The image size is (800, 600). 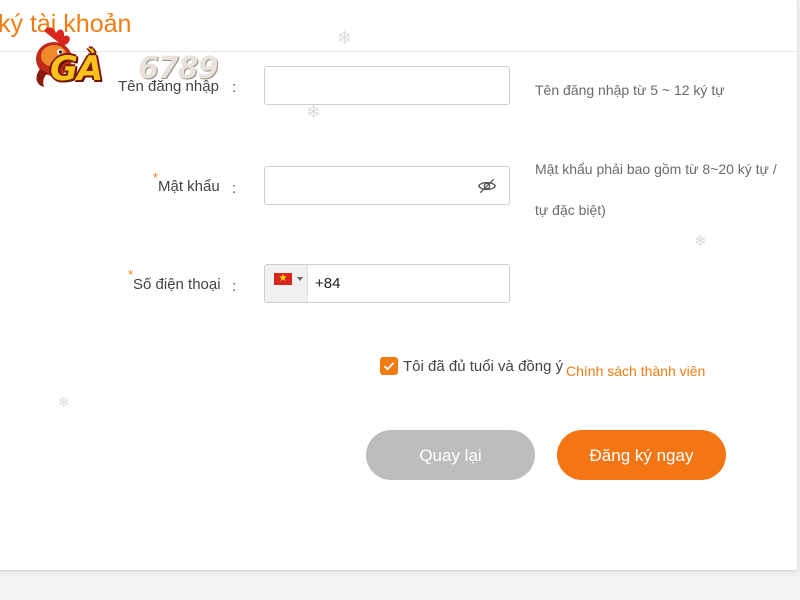 What do you see at coordinates (283, 279) in the screenshot?
I see `vietnam-flag-icon: ★` at bounding box center [283, 279].